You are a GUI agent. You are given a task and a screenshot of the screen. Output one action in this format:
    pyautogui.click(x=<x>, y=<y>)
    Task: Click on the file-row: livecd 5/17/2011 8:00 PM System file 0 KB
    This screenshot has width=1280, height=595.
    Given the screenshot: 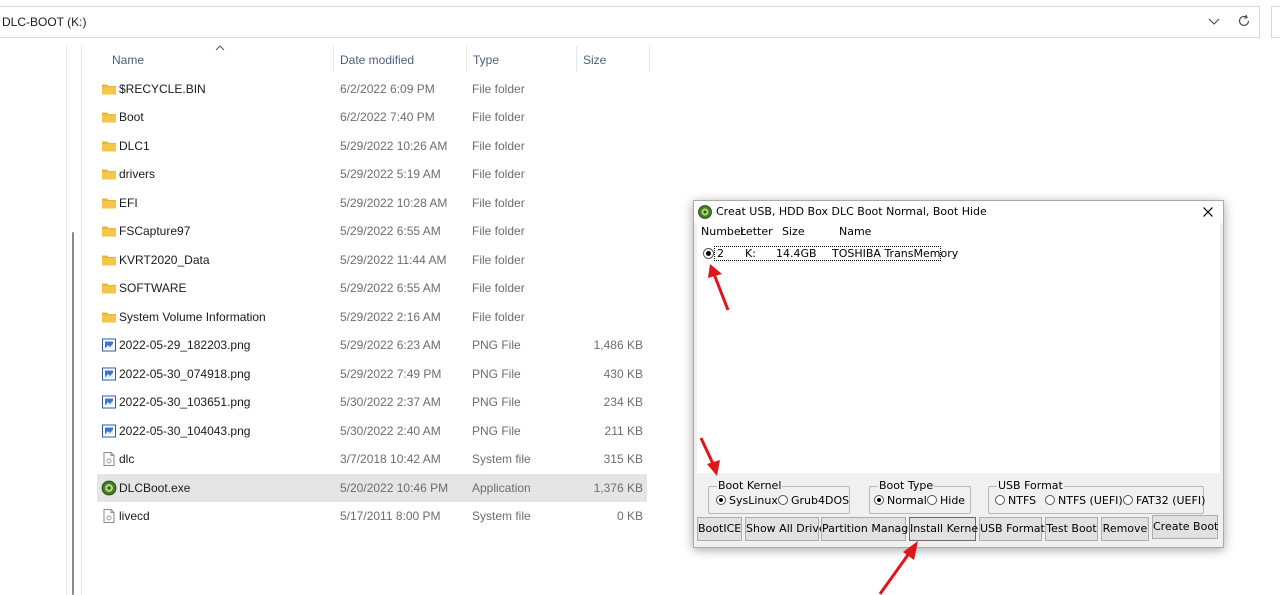 What is the action you would take?
    pyautogui.click(x=372, y=516)
    